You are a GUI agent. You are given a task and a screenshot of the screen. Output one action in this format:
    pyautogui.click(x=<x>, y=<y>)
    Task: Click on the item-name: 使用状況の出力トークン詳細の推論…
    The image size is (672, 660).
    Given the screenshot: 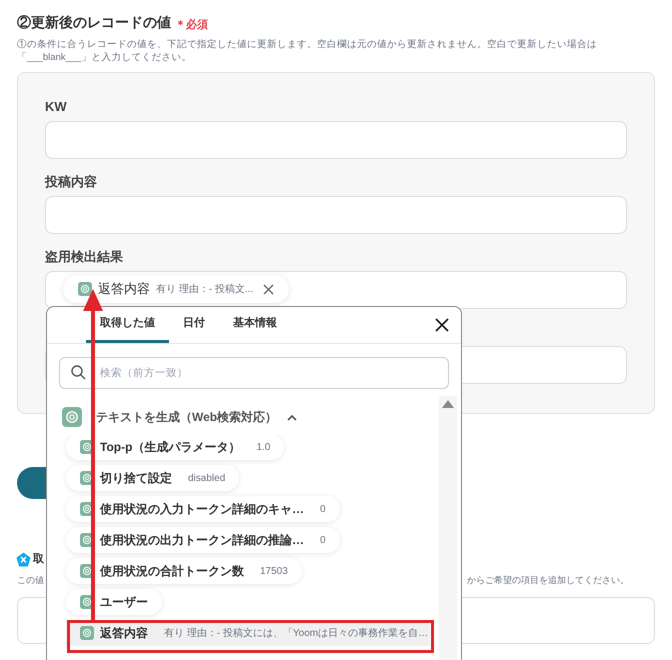 What is the action you would take?
    pyautogui.click(x=202, y=540)
    